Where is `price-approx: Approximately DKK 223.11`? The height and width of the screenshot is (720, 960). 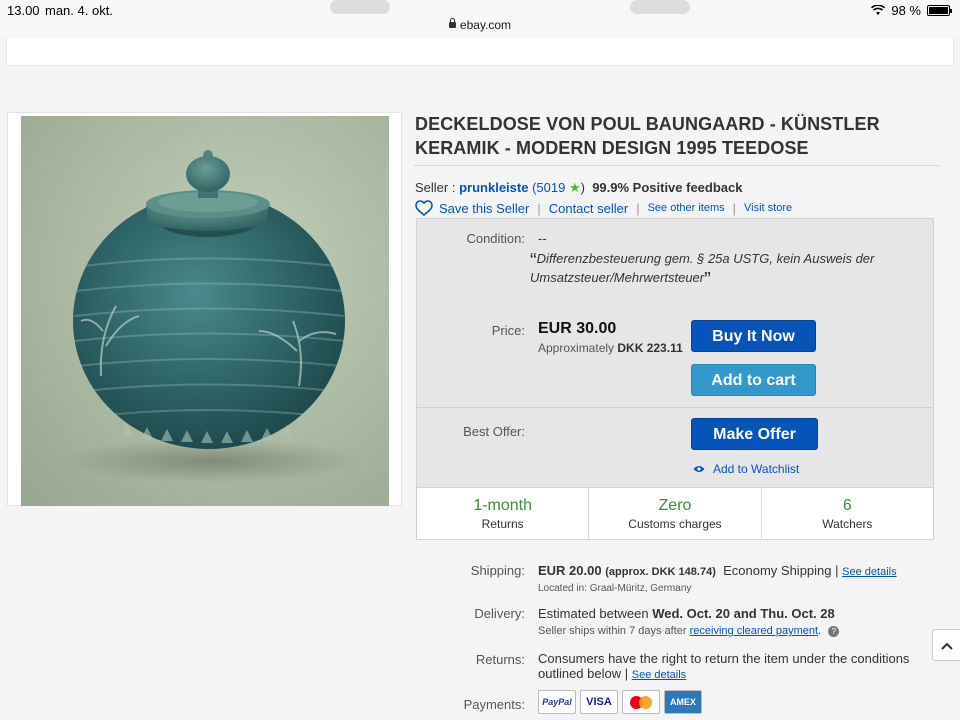
price-approx: Approximately DKK 223.11 is located at coordinates (610, 348).